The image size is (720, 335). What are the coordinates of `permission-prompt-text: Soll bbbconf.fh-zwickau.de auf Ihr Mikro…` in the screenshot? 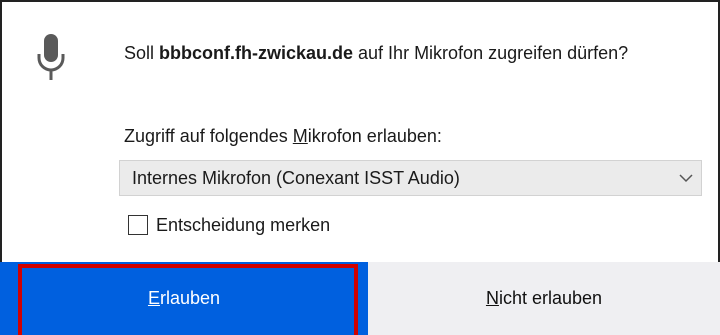 It's located at (404, 53).